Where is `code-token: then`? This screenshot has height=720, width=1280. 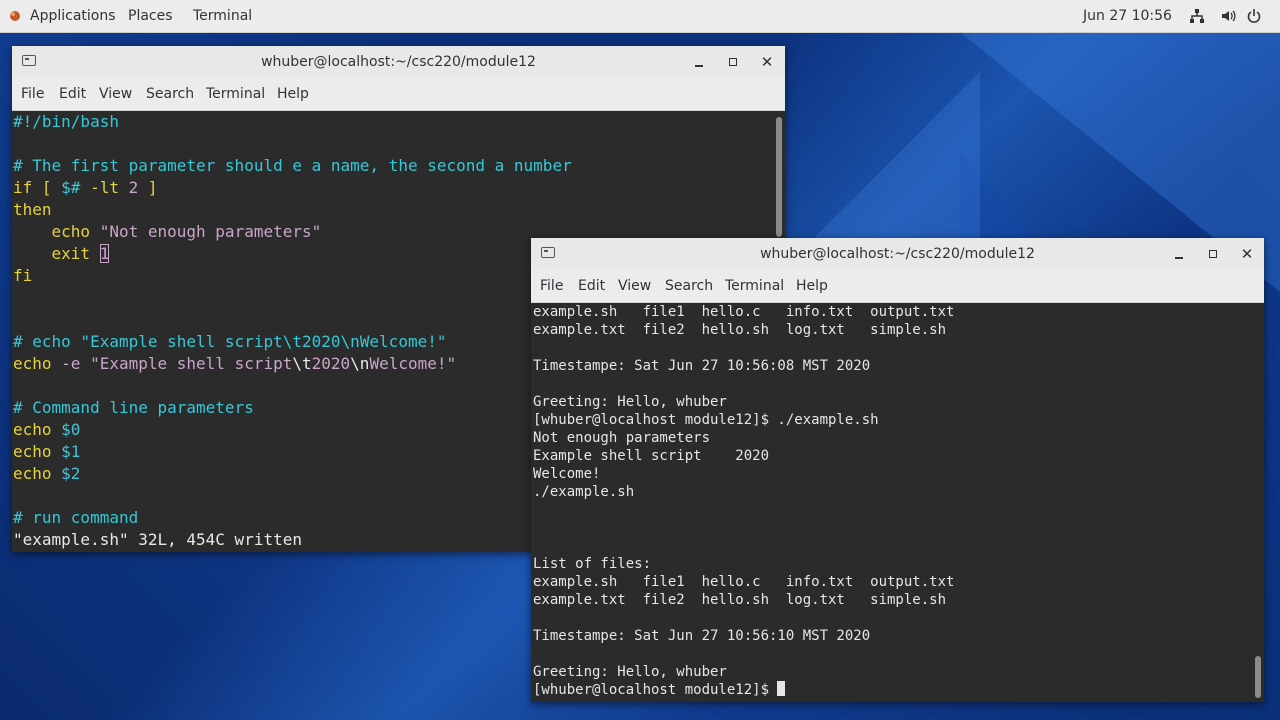 code-token: then is located at coordinates (32, 209).